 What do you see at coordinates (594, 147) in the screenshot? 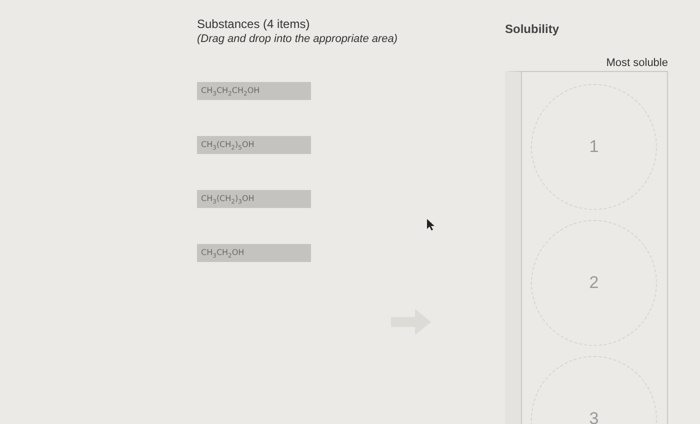
I see `drop-target: 1` at bounding box center [594, 147].